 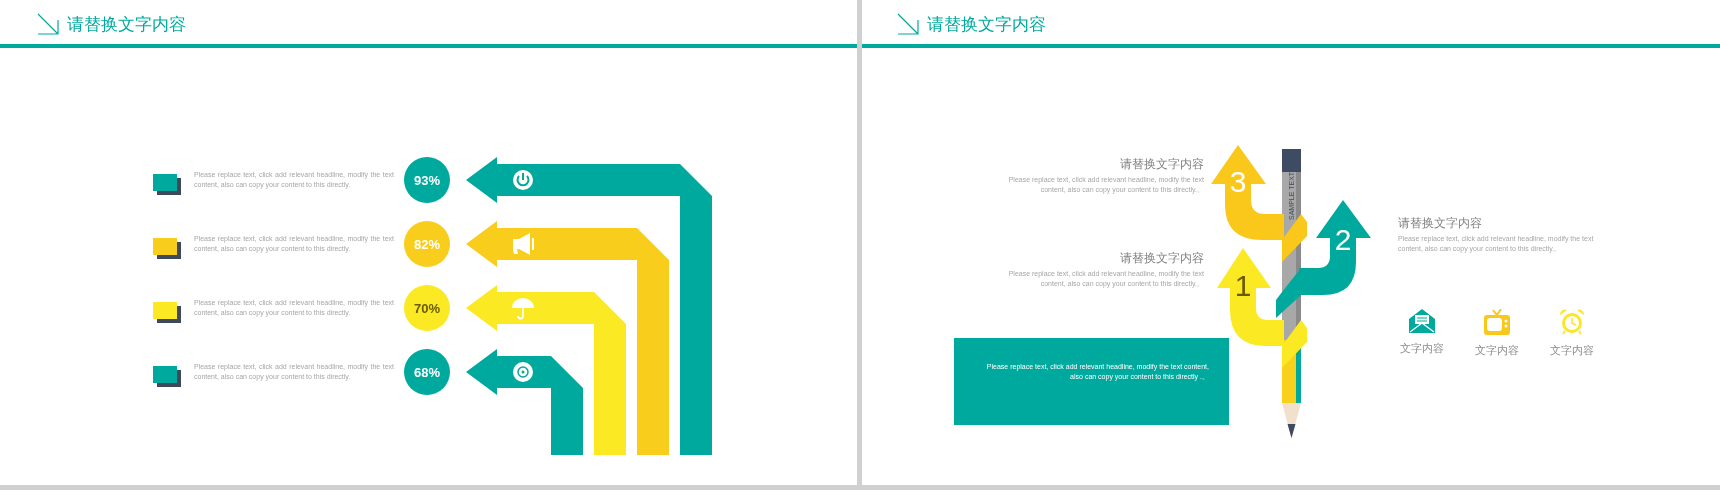 I want to click on step-number: 1, so click(x=1243, y=285).